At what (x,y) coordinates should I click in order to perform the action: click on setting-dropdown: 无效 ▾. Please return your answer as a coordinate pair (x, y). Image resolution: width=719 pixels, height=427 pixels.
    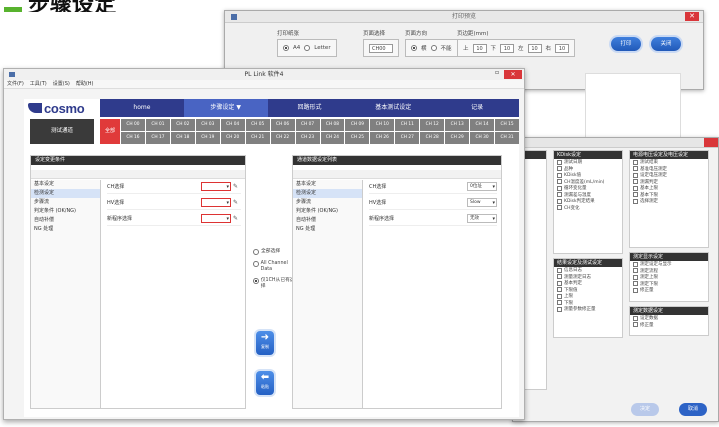
    Looking at the image, I should click on (482, 218).